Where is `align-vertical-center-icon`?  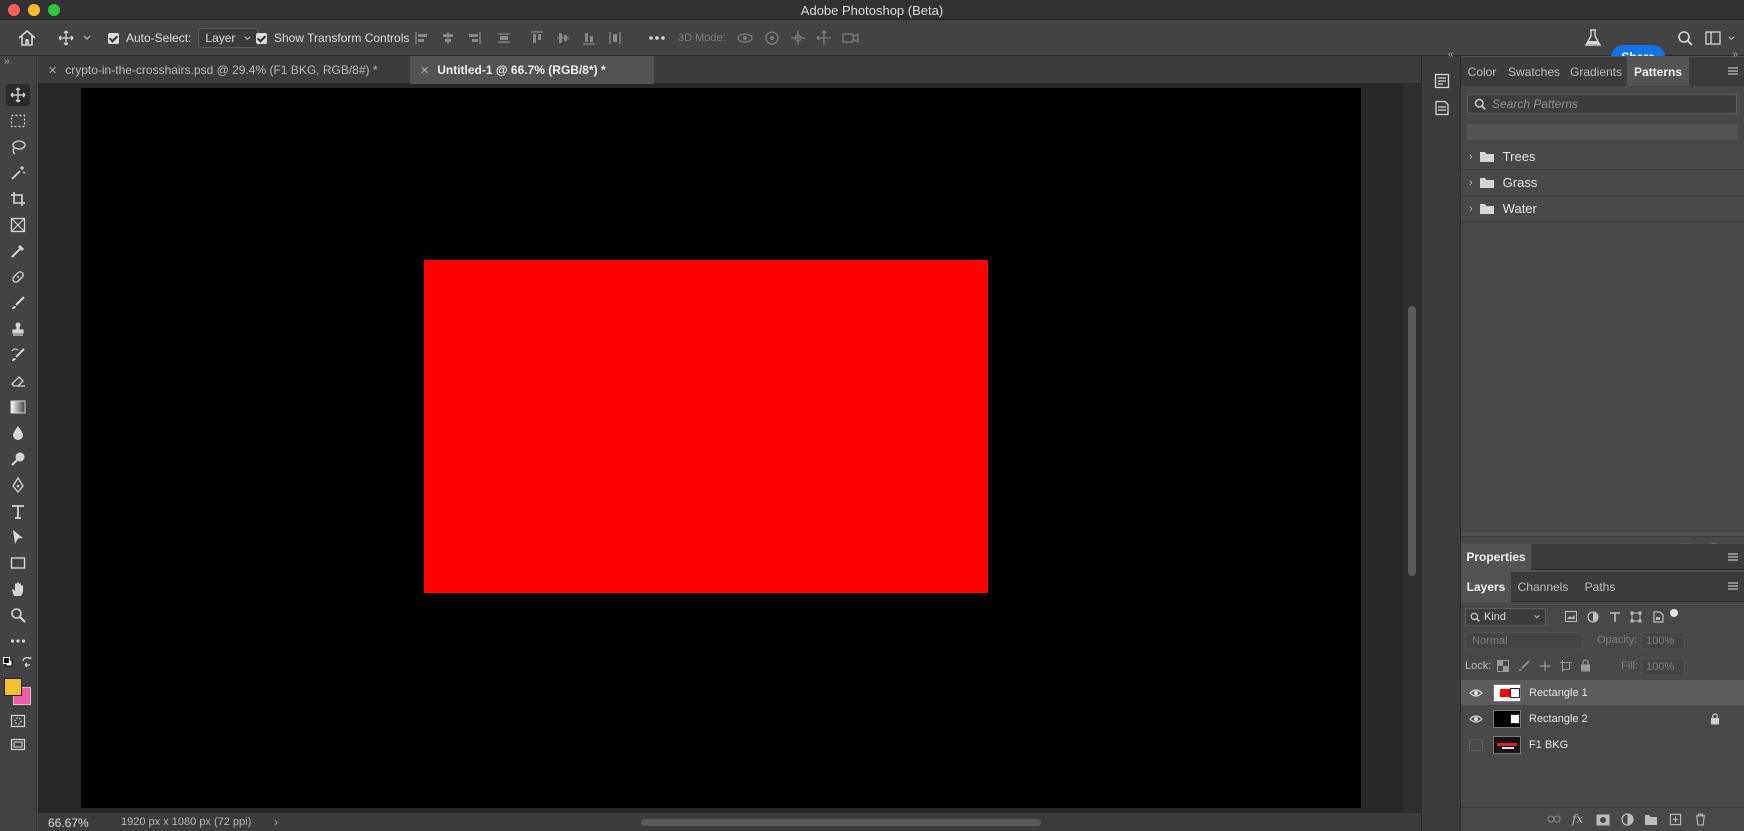 align-vertical-center-icon is located at coordinates (563, 38).